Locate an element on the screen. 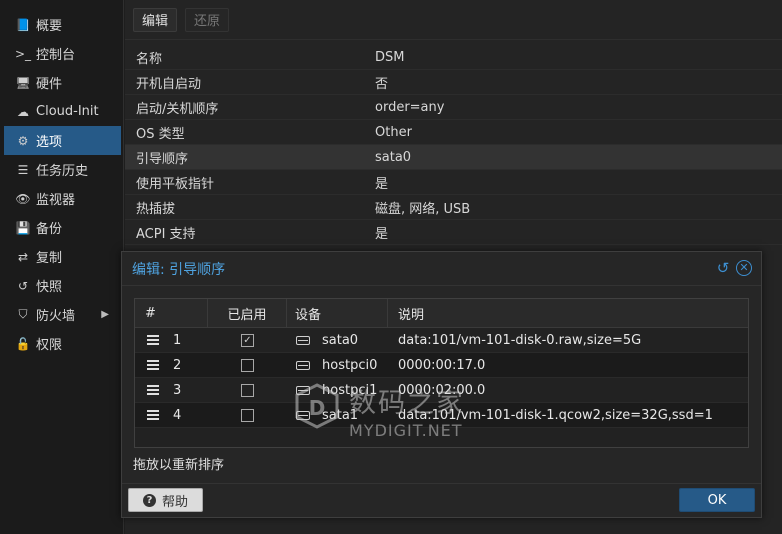 The height and width of the screenshot is (534, 782). sidebar-item-label: 硬件 is located at coordinates (49, 84).